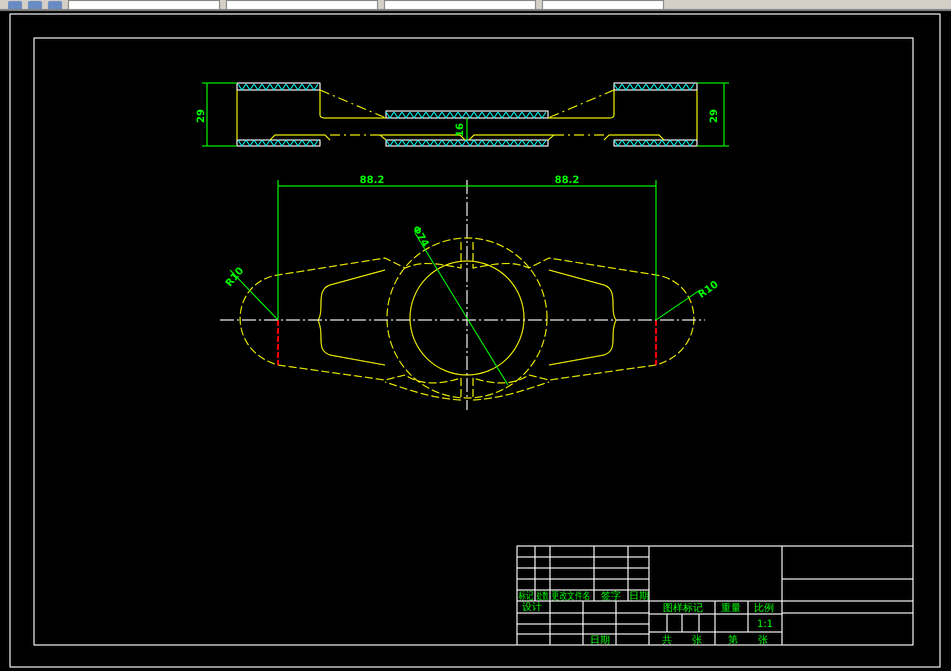 Image resolution: width=951 pixels, height=671 pixels. What do you see at coordinates (731, 608) in the screenshot?
I see `title-block-label: 重量` at bounding box center [731, 608].